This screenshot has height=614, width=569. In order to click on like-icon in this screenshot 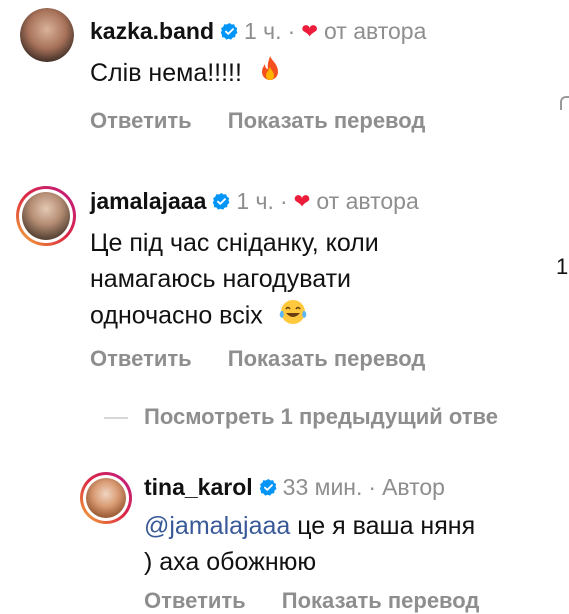, I will do `click(564, 103)`.